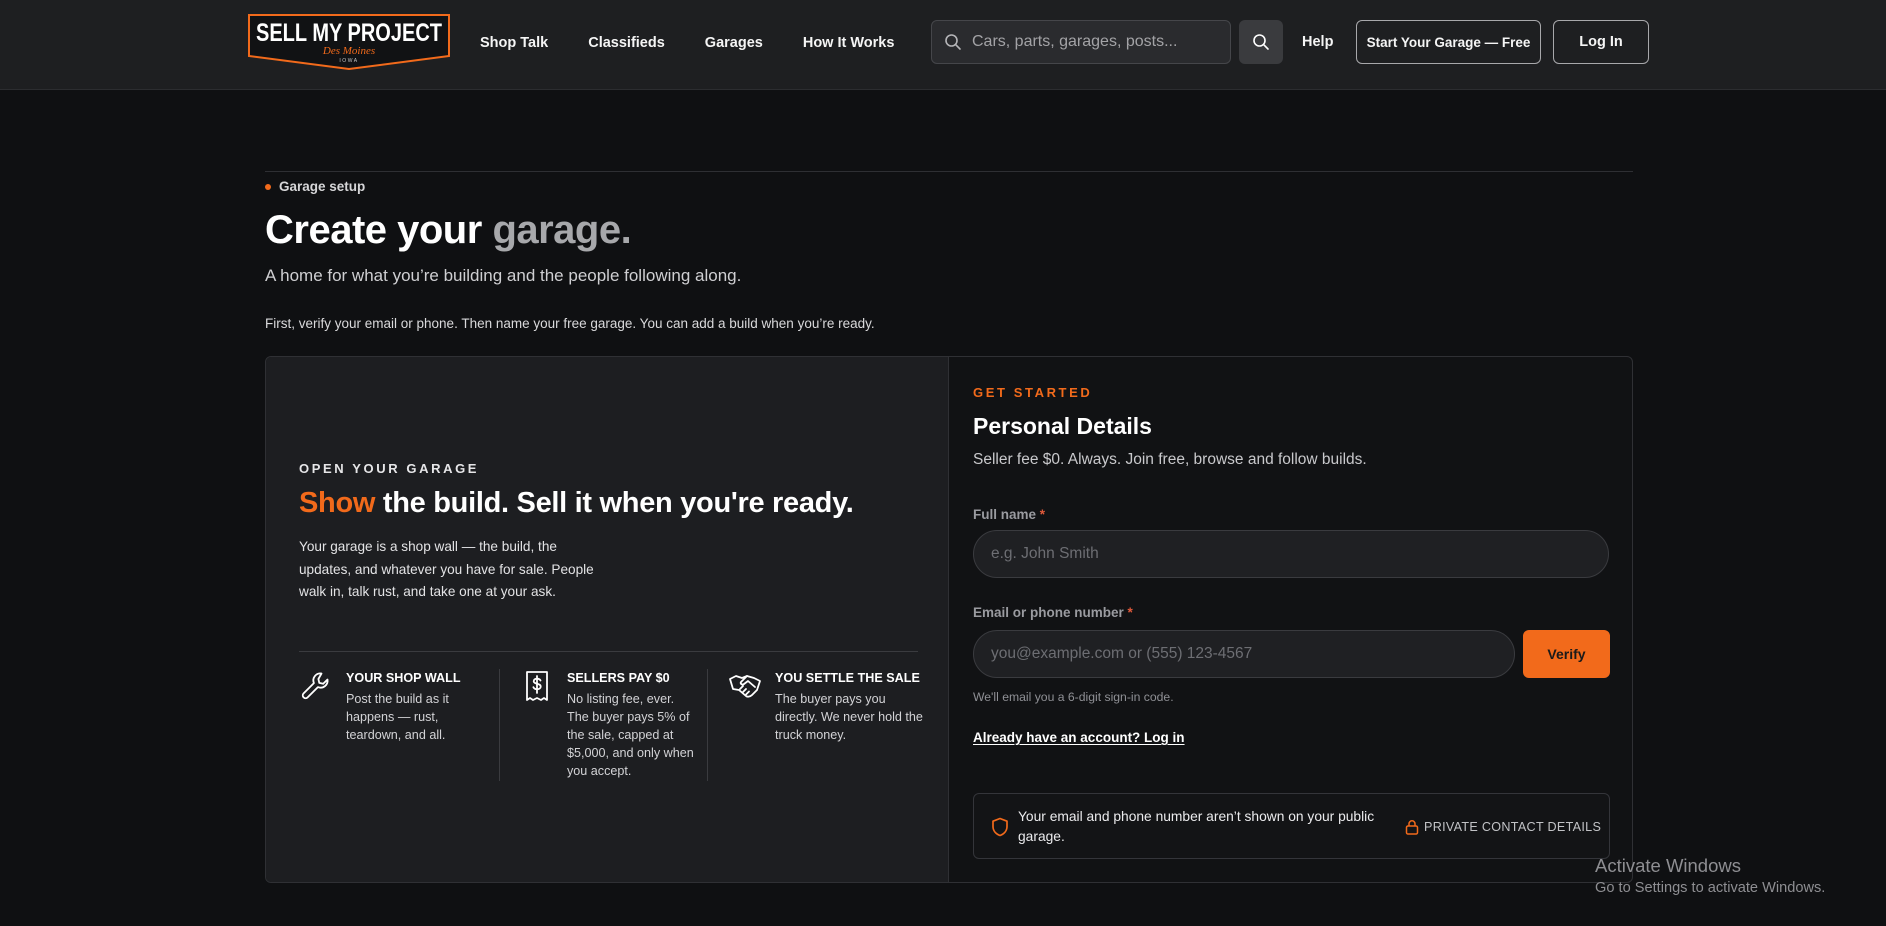  What do you see at coordinates (1005, 514) in the screenshot?
I see `full-name-label-text: Full name` at bounding box center [1005, 514].